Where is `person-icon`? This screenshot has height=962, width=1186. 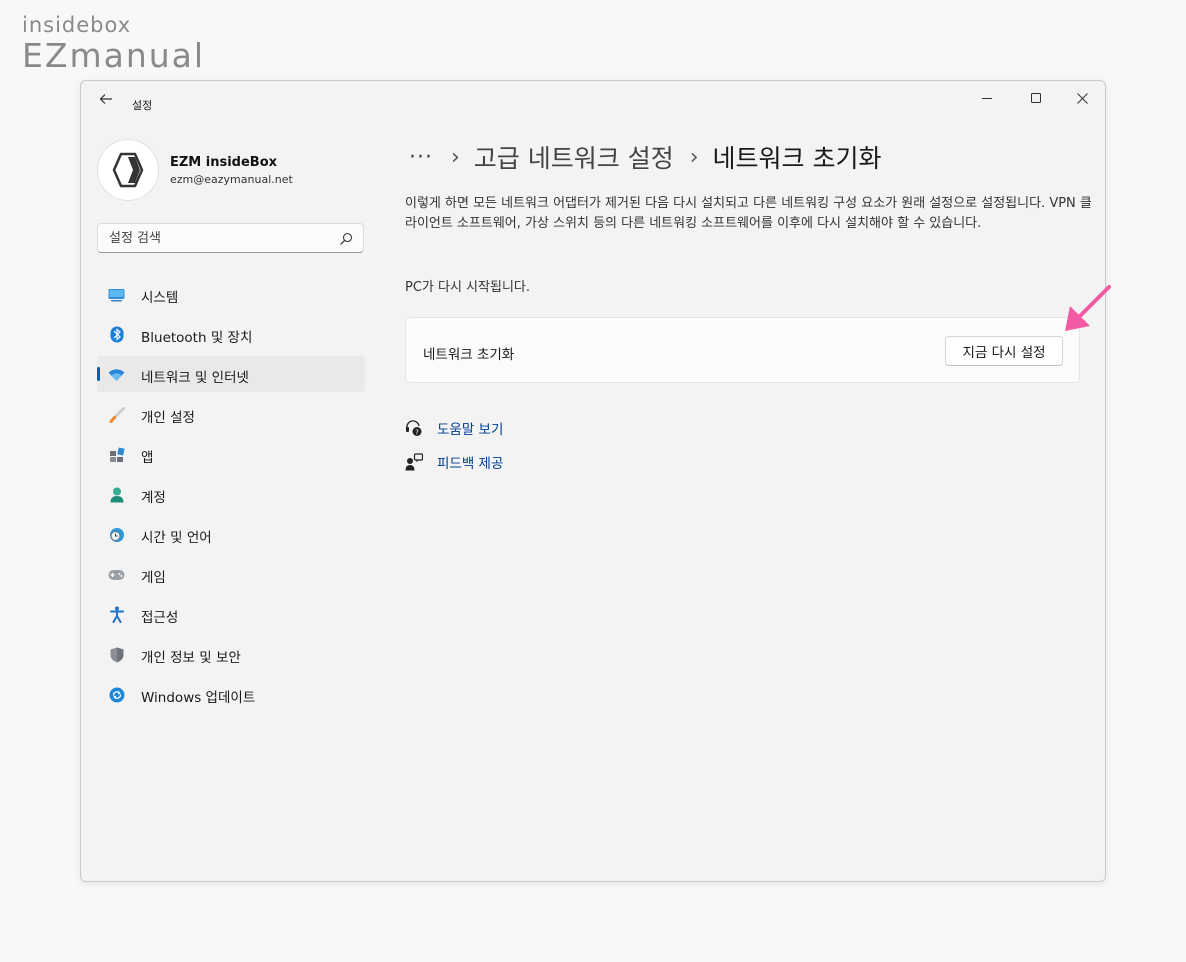
person-icon is located at coordinates (116, 494).